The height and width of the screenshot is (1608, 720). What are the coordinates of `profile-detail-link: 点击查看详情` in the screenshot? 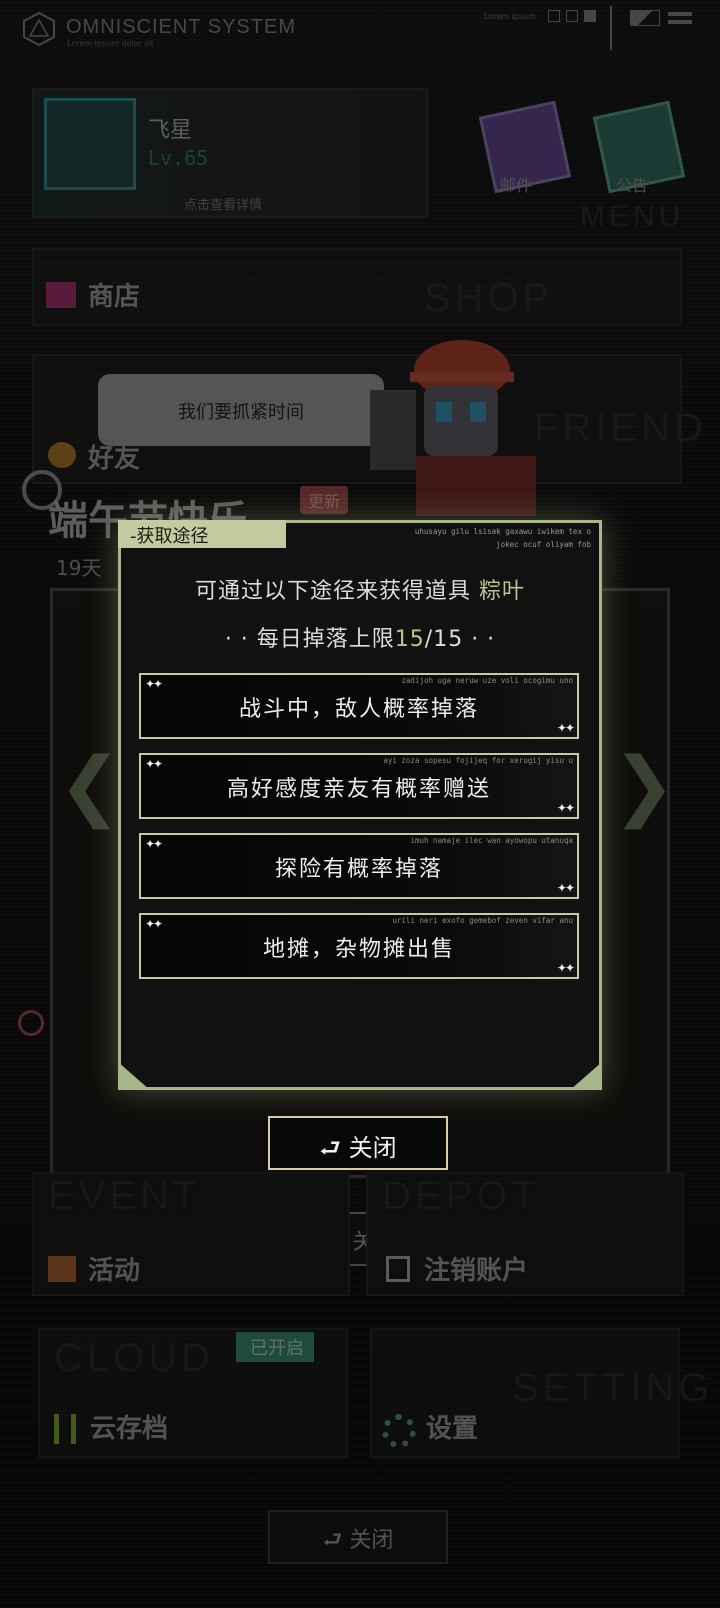 It's located at (223, 203).